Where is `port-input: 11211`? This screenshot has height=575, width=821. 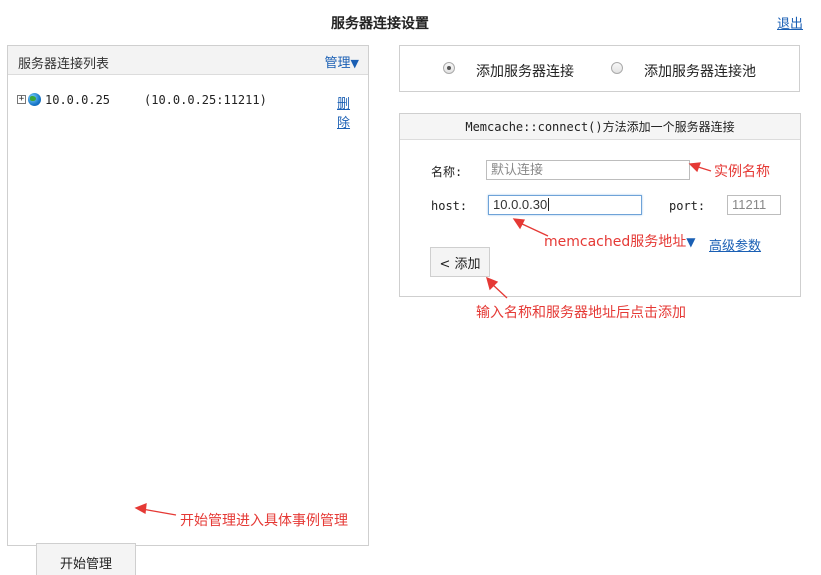
port-input: 11211 is located at coordinates (754, 205).